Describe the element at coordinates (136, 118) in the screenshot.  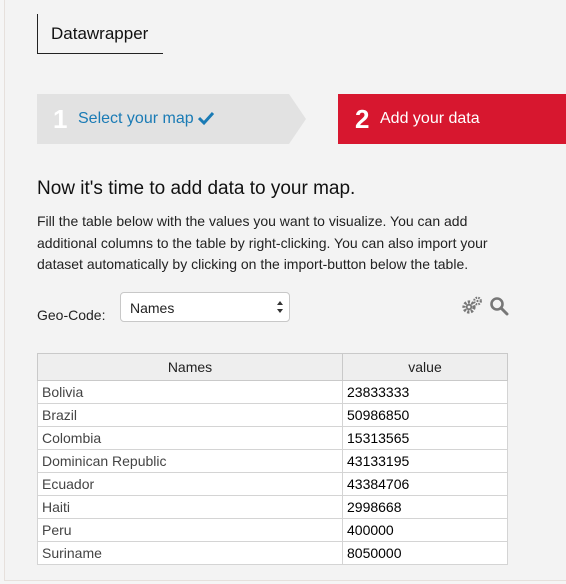
I see `step-label: Select your map` at that location.